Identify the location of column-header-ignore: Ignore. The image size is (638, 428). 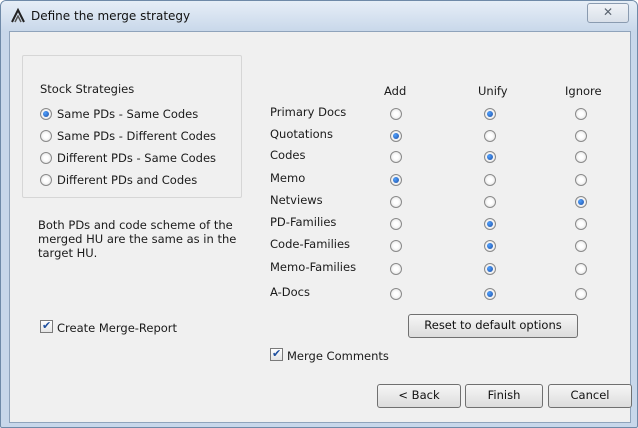
(583, 91).